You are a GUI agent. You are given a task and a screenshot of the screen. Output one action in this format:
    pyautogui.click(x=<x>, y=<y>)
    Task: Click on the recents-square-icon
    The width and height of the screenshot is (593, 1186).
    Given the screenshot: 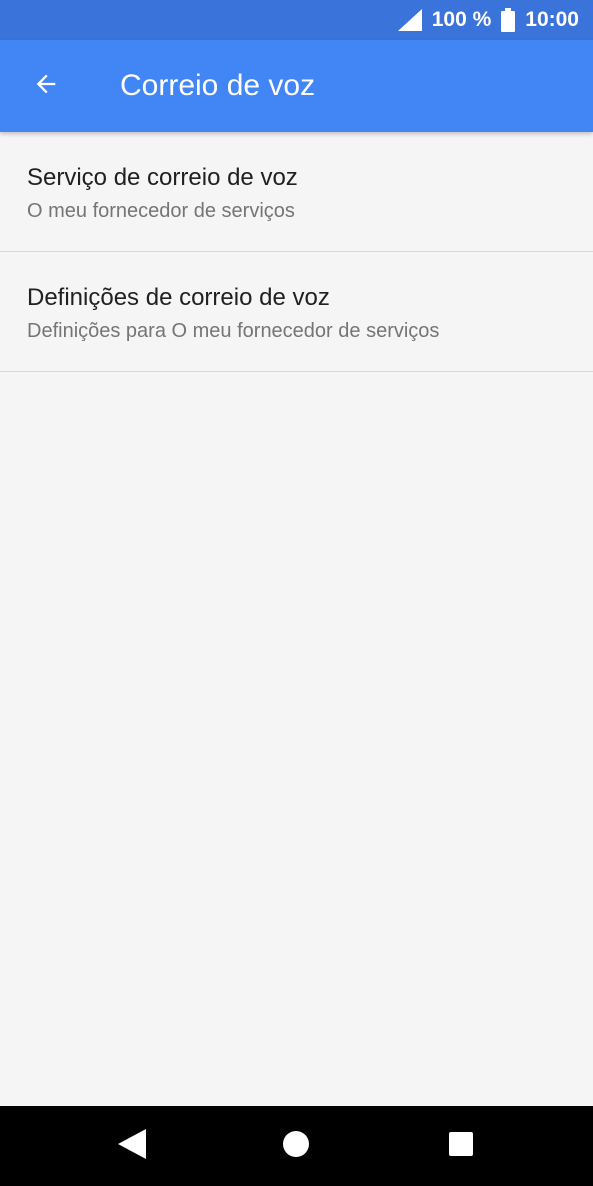 What is the action you would take?
    pyautogui.click(x=461, y=1146)
    